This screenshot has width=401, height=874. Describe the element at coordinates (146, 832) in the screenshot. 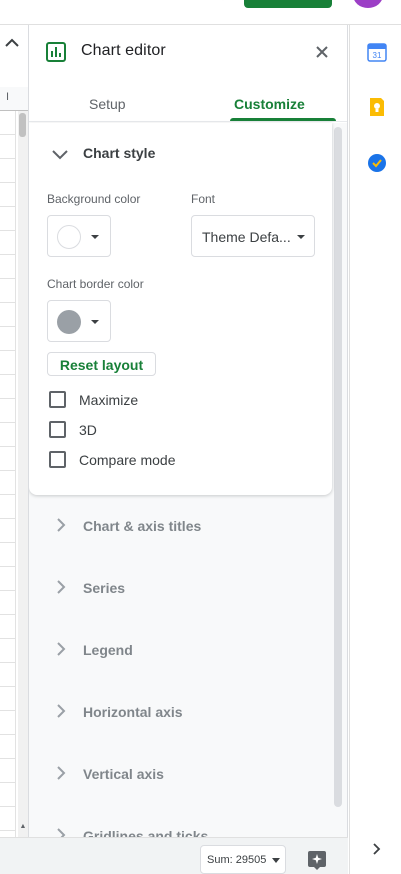

I see `section-label: Gridlines and ticks` at that location.